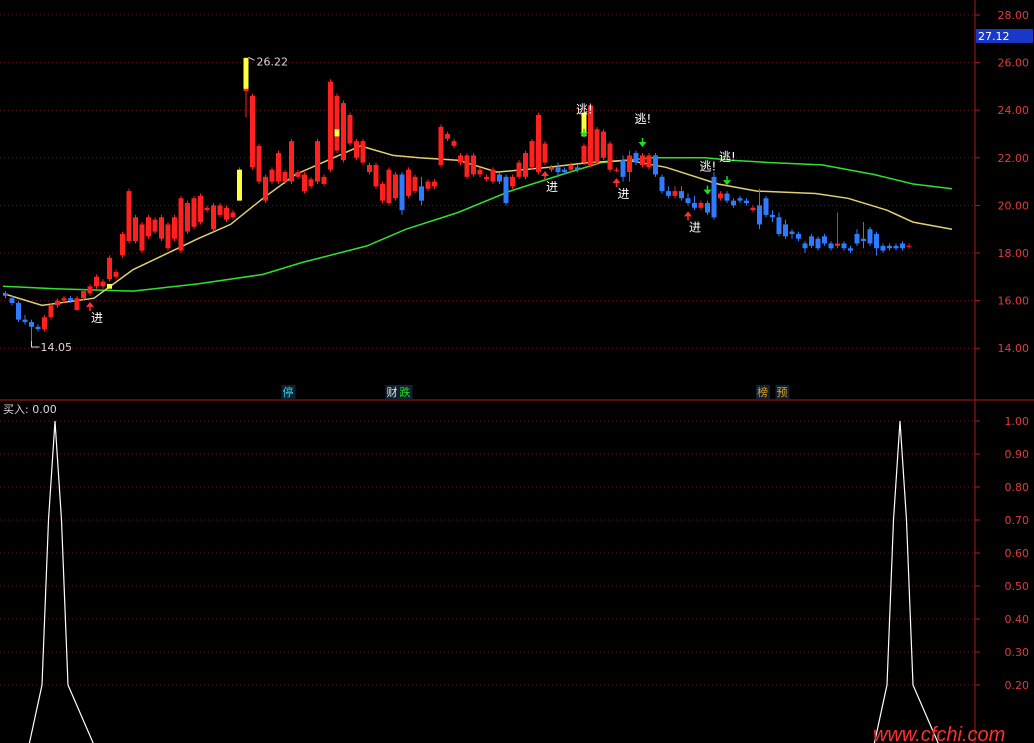 This screenshot has height=743, width=1034. I want to click on indicator-tick-label: 0.90, so click(1017, 454).